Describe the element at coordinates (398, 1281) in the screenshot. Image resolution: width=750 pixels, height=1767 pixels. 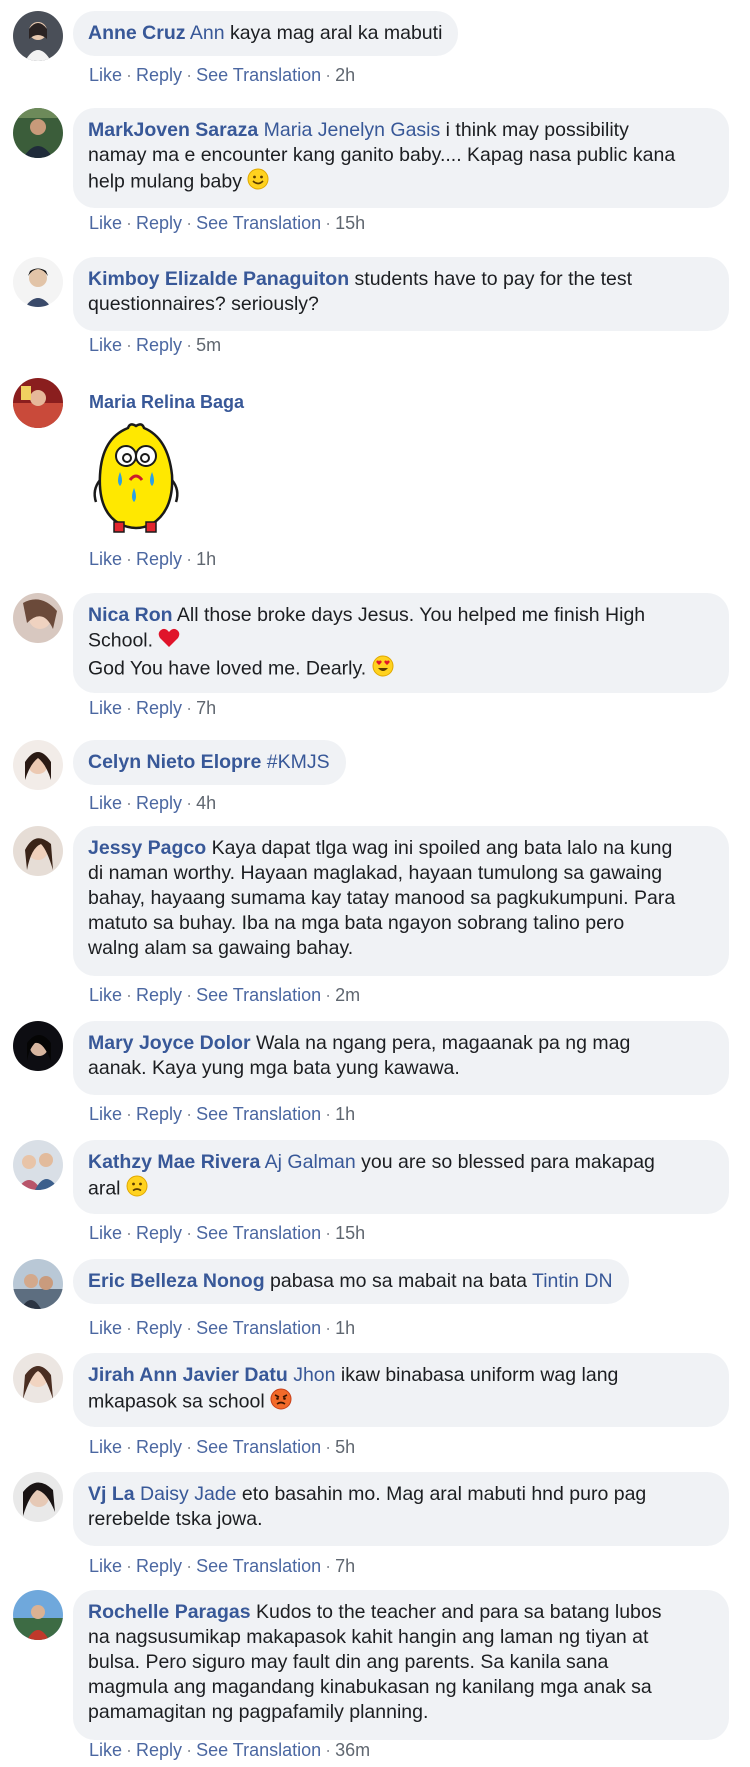
I see `comment-text: pabasa mo sa mabait na bata` at that location.